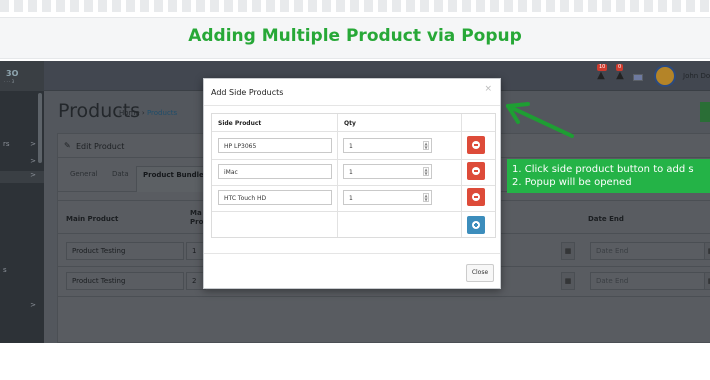 The height and width of the screenshot is (380, 710). I want to click on add-row-button, so click(476, 225).